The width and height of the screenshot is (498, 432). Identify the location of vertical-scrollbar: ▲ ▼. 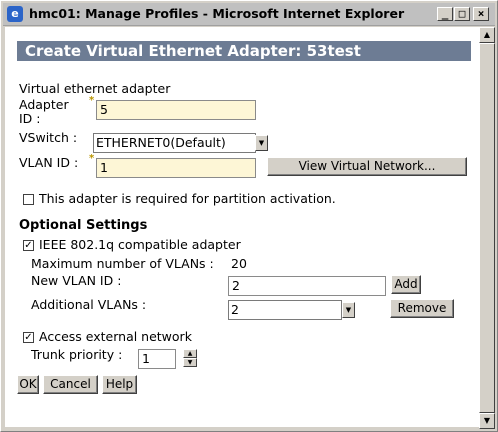
(487, 228).